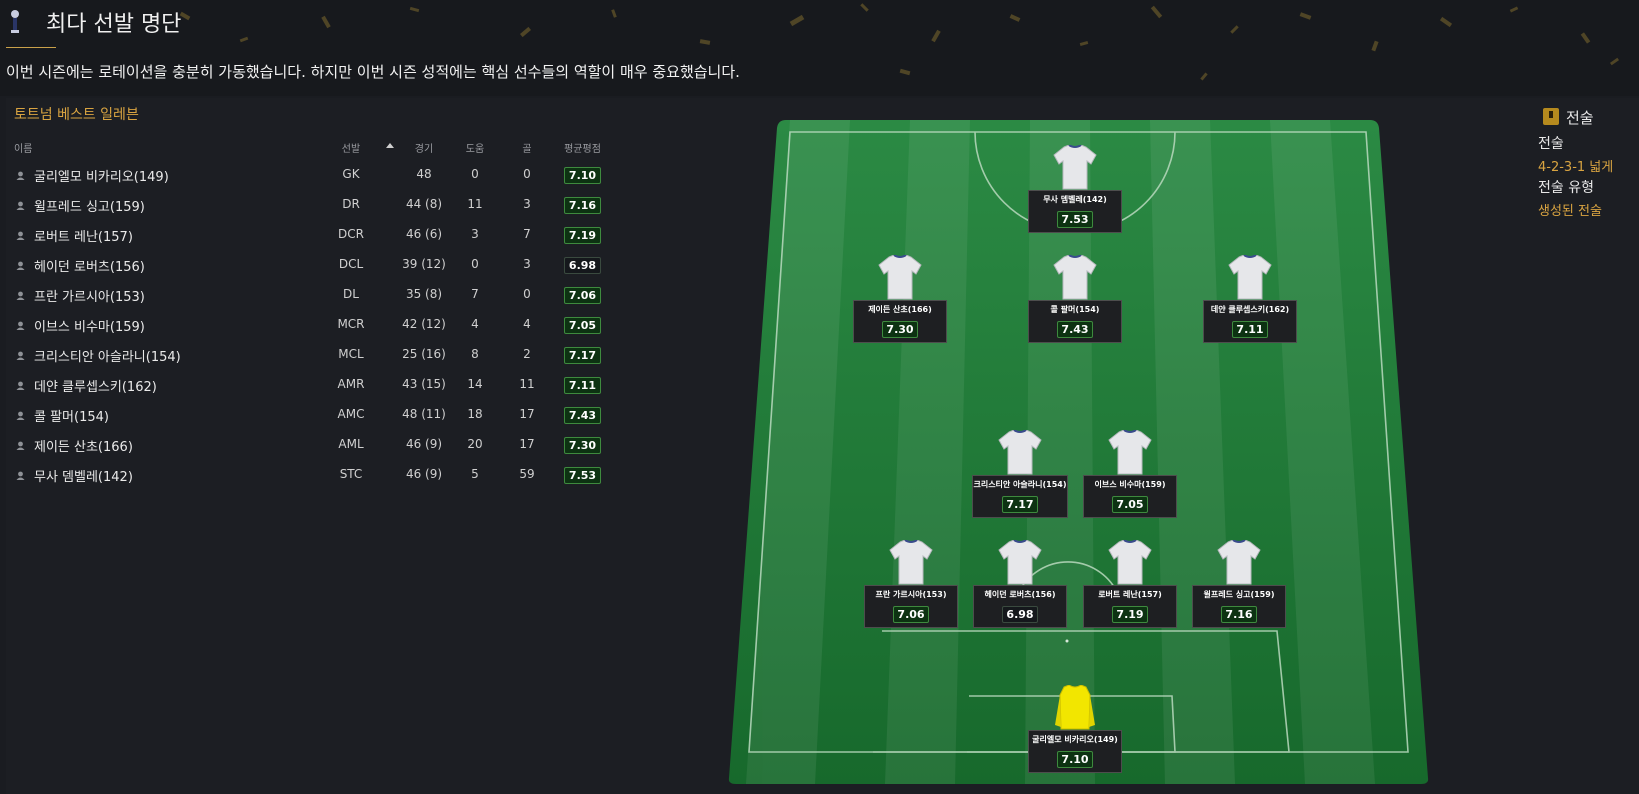  Describe the element at coordinates (911, 594) in the screenshot. I see `pitch-player-name: 프란 가르시아(153)` at that location.